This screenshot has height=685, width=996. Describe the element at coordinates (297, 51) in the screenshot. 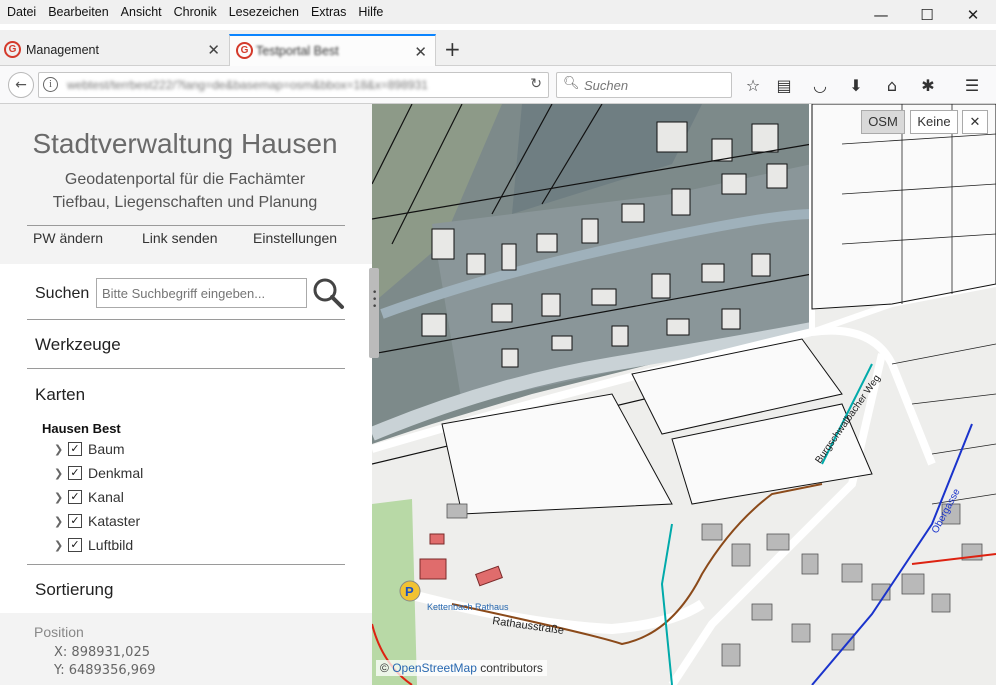

I see `tab-label: Testportal Best` at that location.